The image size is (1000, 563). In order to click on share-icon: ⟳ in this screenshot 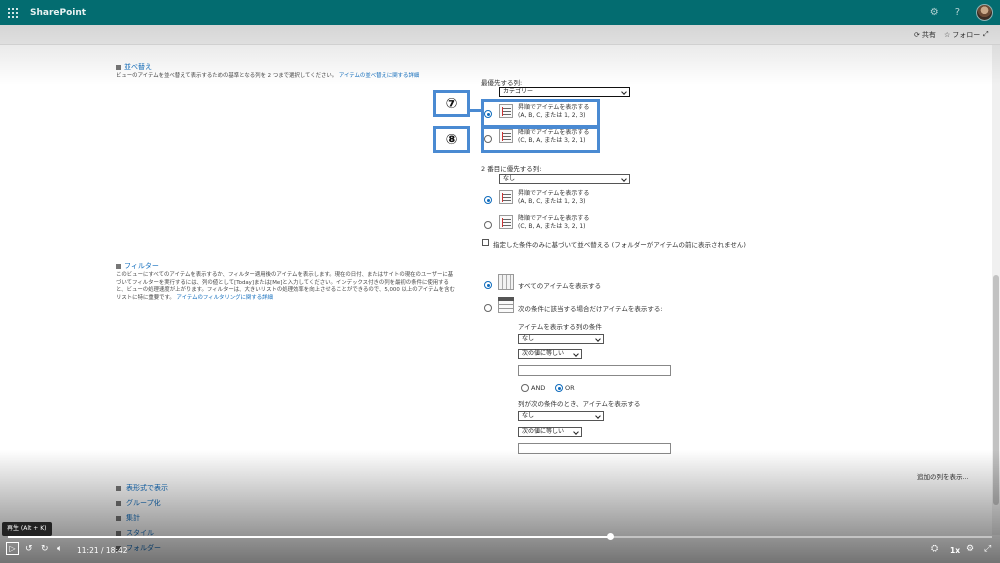, I will do `click(917, 35)`.